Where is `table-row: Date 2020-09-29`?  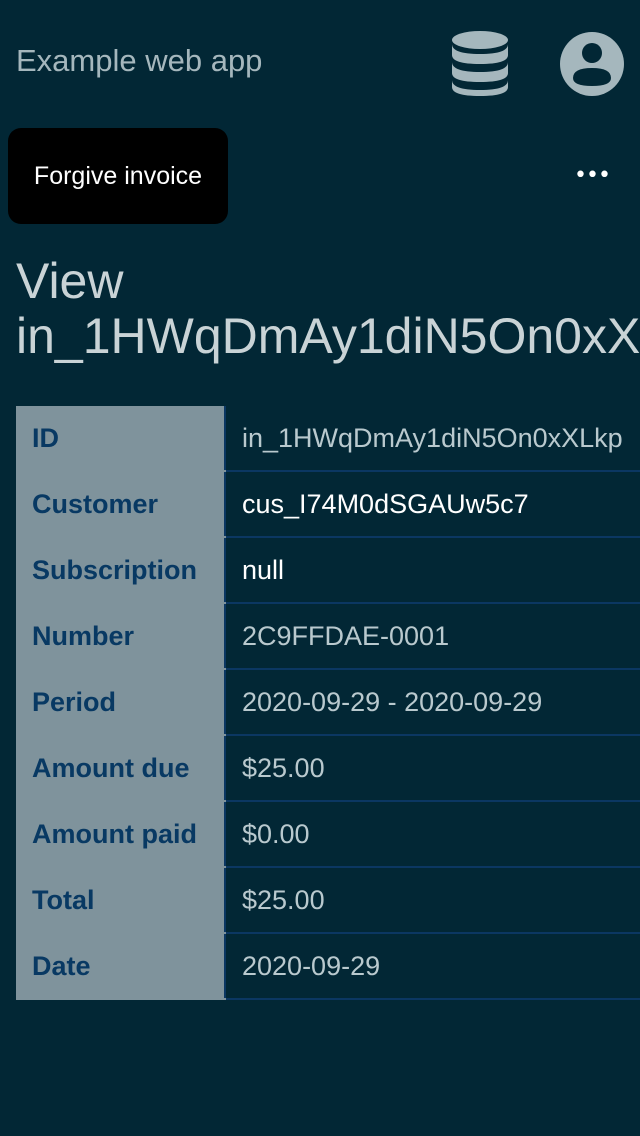 table-row: Date 2020-09-29 is located at coordinates (328, 966).